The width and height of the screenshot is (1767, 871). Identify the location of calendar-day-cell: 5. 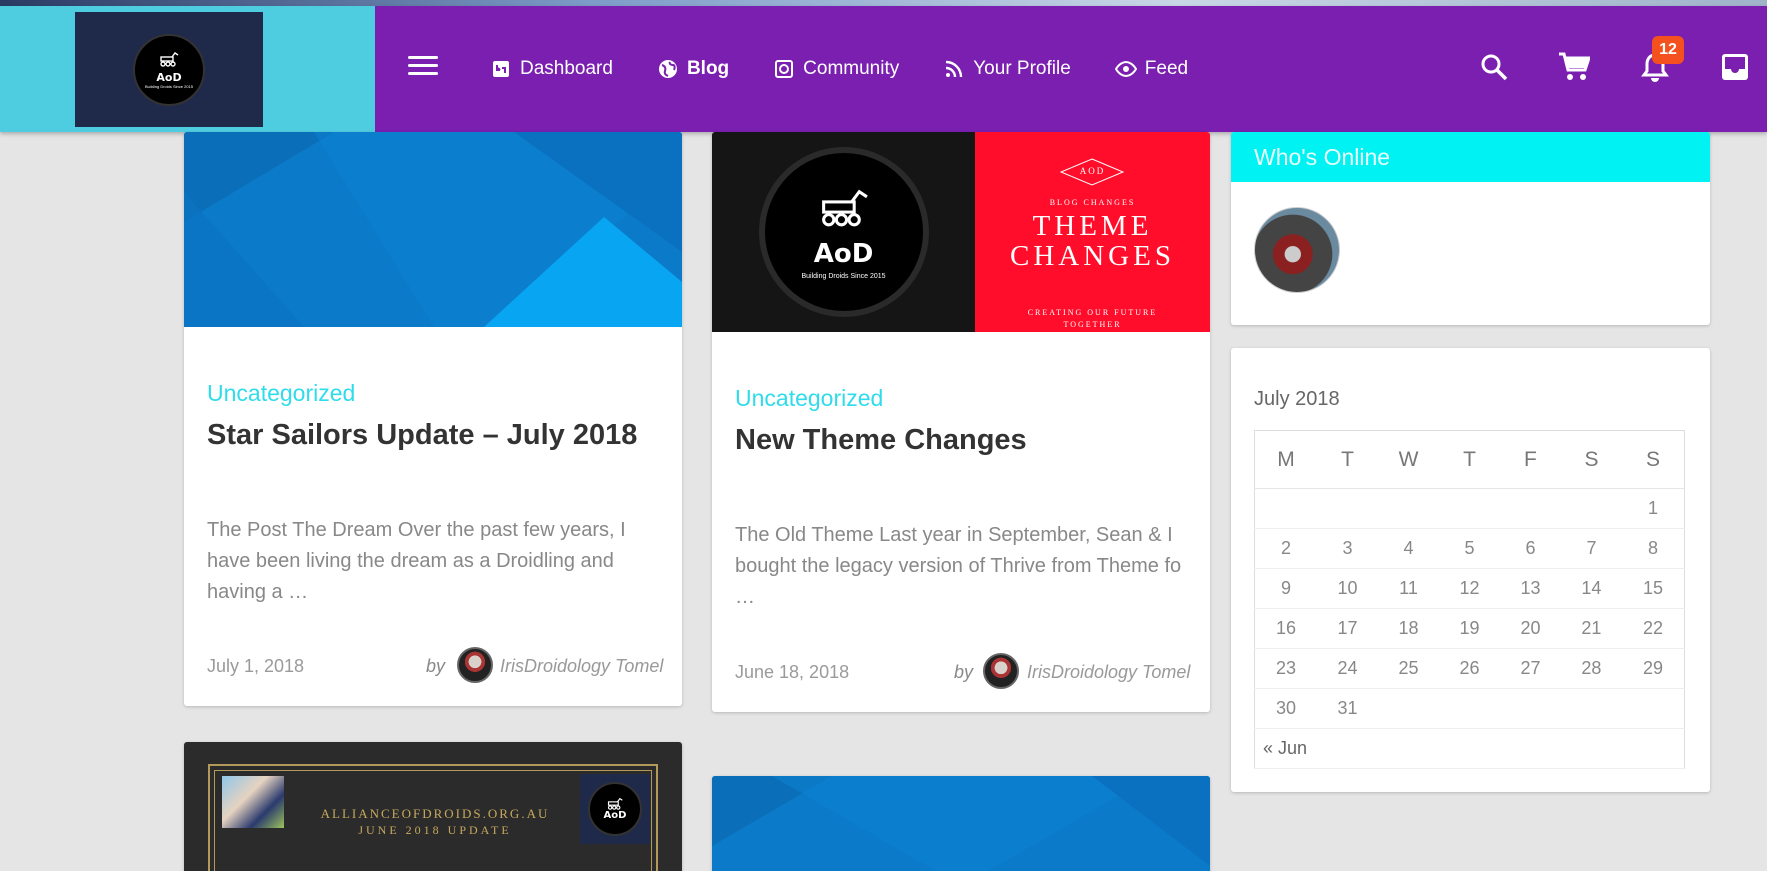
(1469, 548).